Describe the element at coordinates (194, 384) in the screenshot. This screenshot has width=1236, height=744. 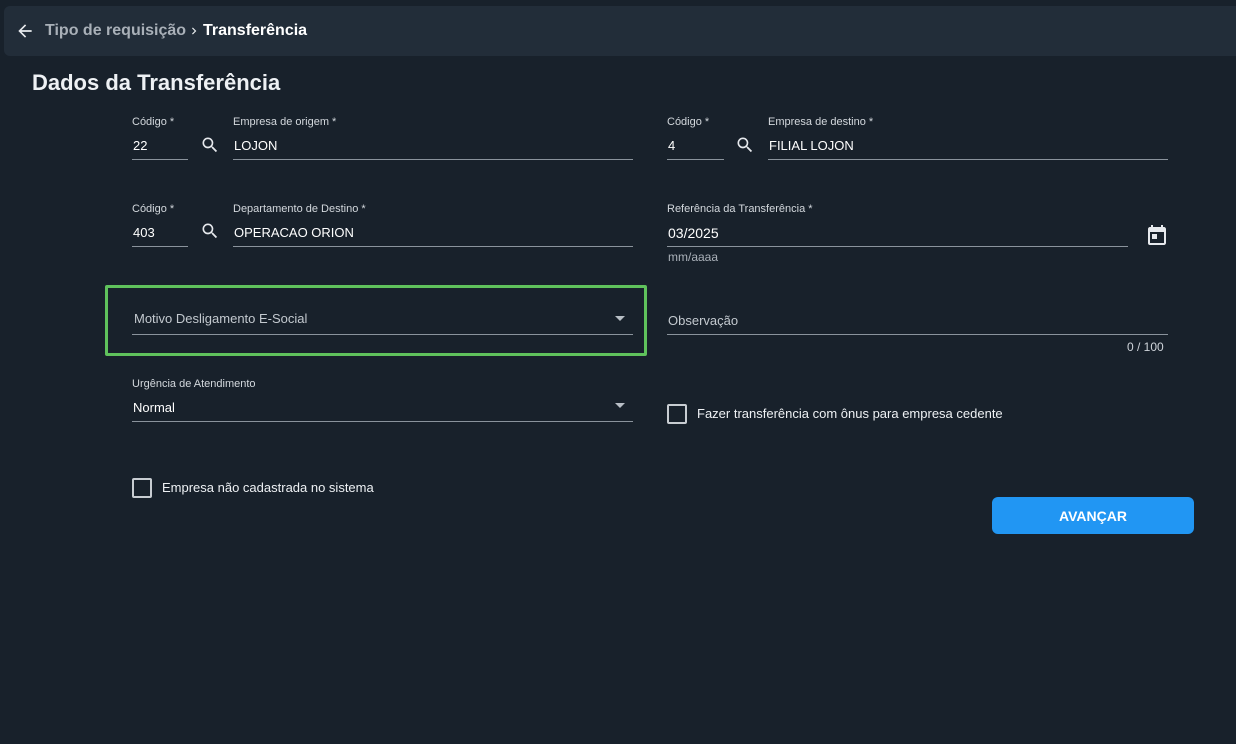
I see `urgencia-label: Urgência de Atendimento` at that location.